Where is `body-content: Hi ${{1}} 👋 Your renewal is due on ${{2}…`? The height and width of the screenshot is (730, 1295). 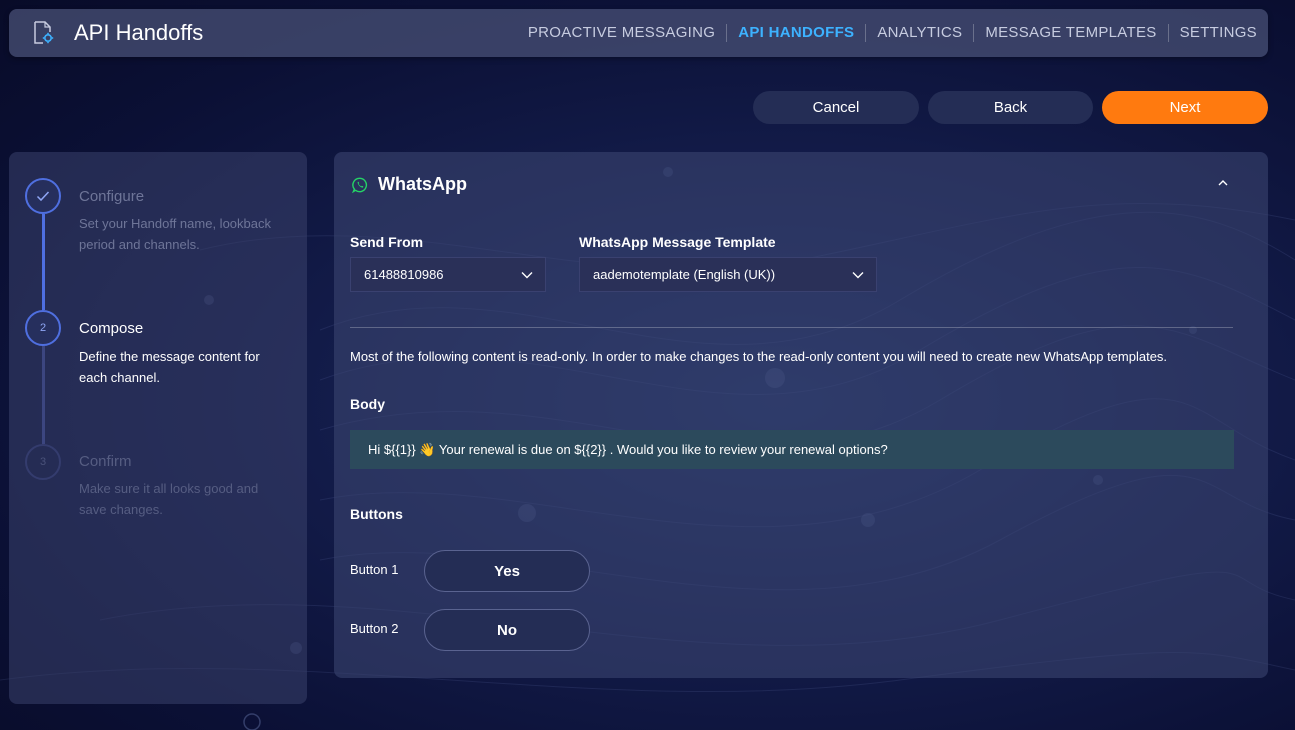
body-content: Hi ${{1}} 👋 Your renewal is due on ${{2}… is located at coordinates (792, 449).